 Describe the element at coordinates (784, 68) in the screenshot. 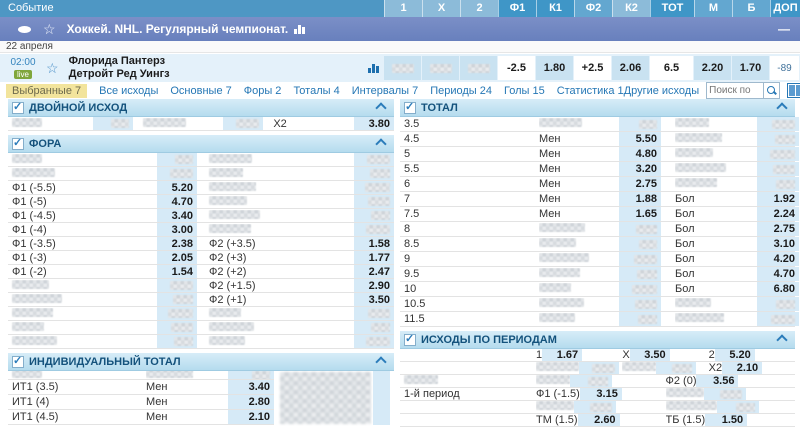

I see `match-odds-cell: -89` at that location.